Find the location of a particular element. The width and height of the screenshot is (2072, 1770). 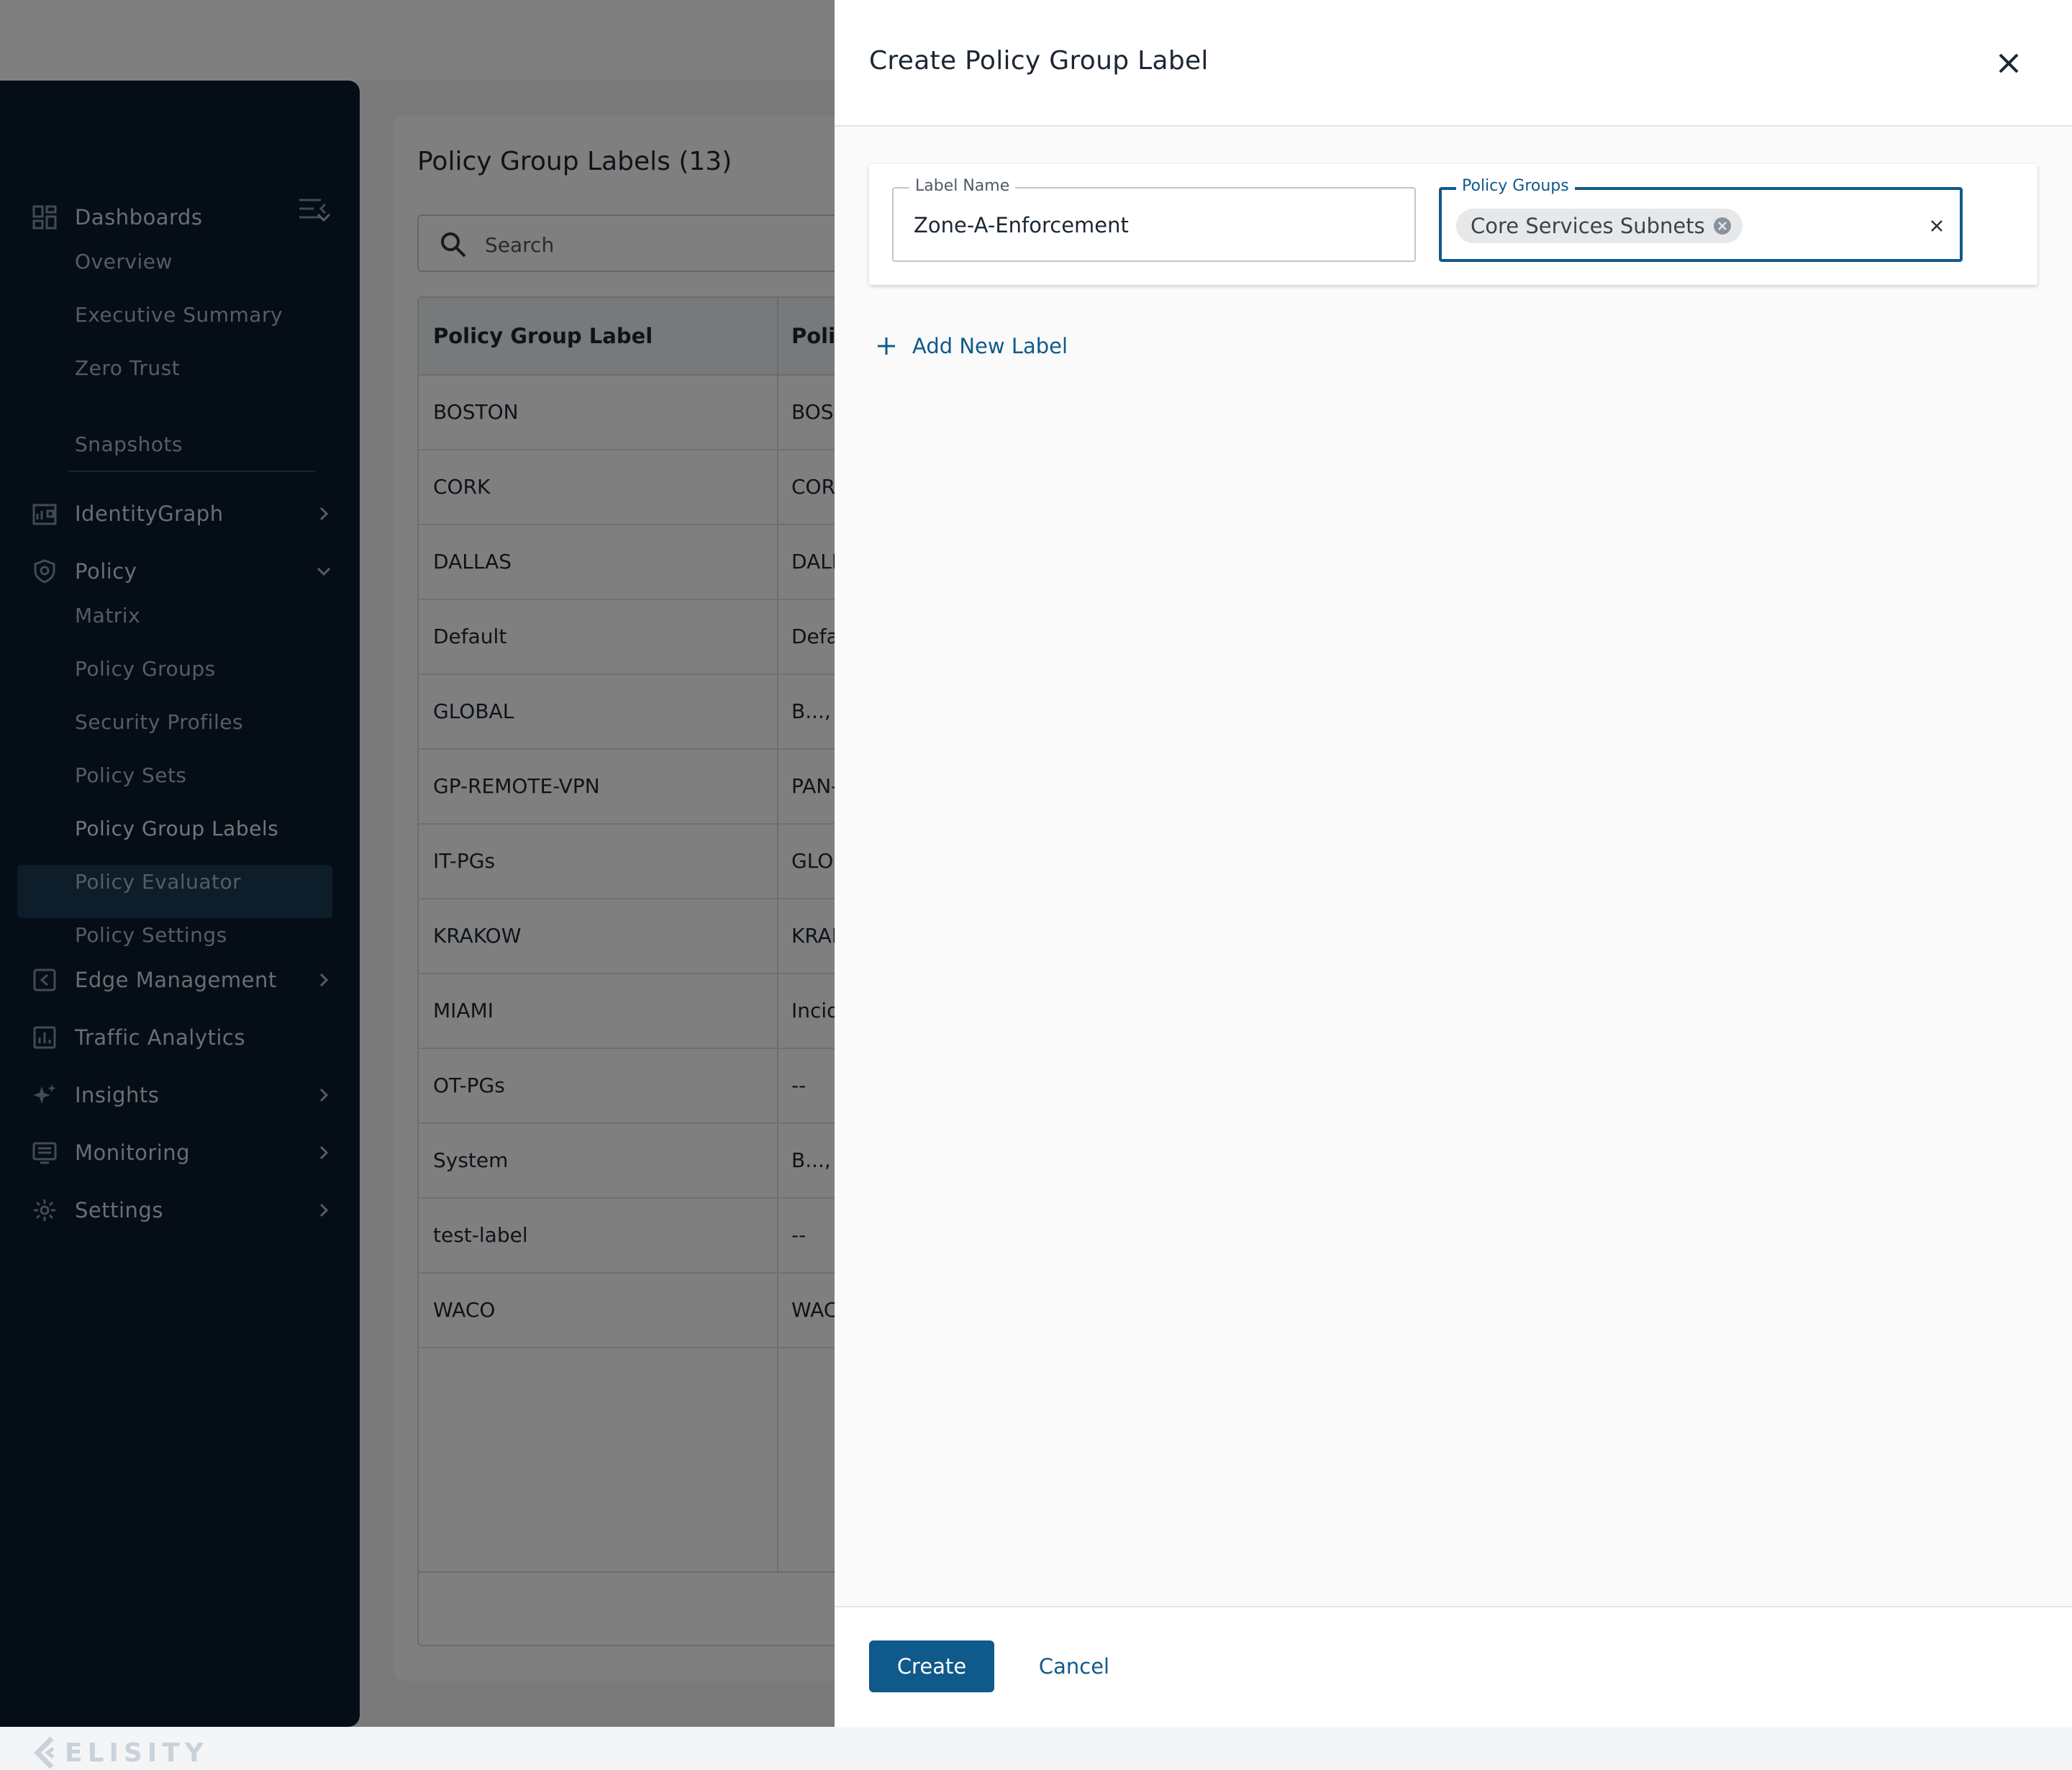

drawer-title: Create Policy Group Label is located at coordinates (1039, 61).